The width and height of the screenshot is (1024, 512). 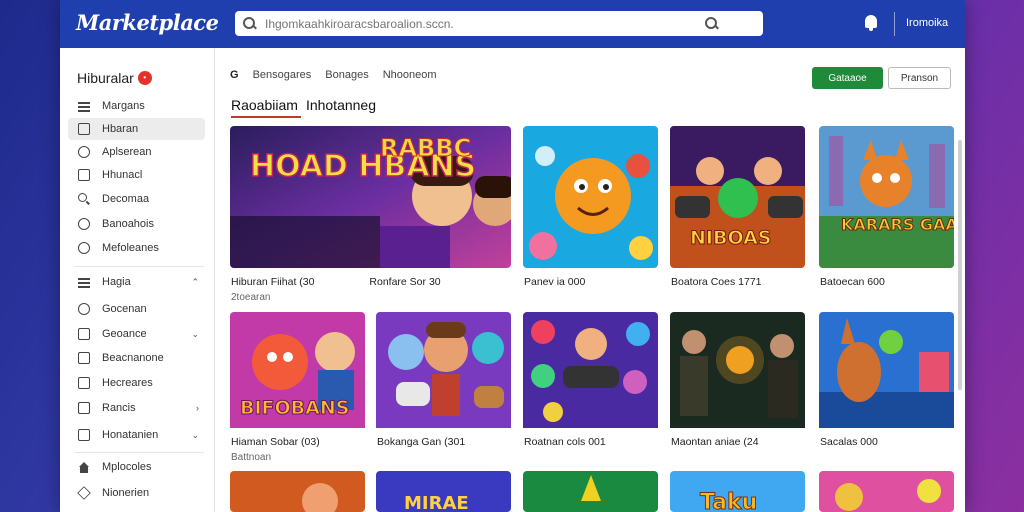 I want to click on sidebar-item-label: Hbaran, so click(x=120, y=129).